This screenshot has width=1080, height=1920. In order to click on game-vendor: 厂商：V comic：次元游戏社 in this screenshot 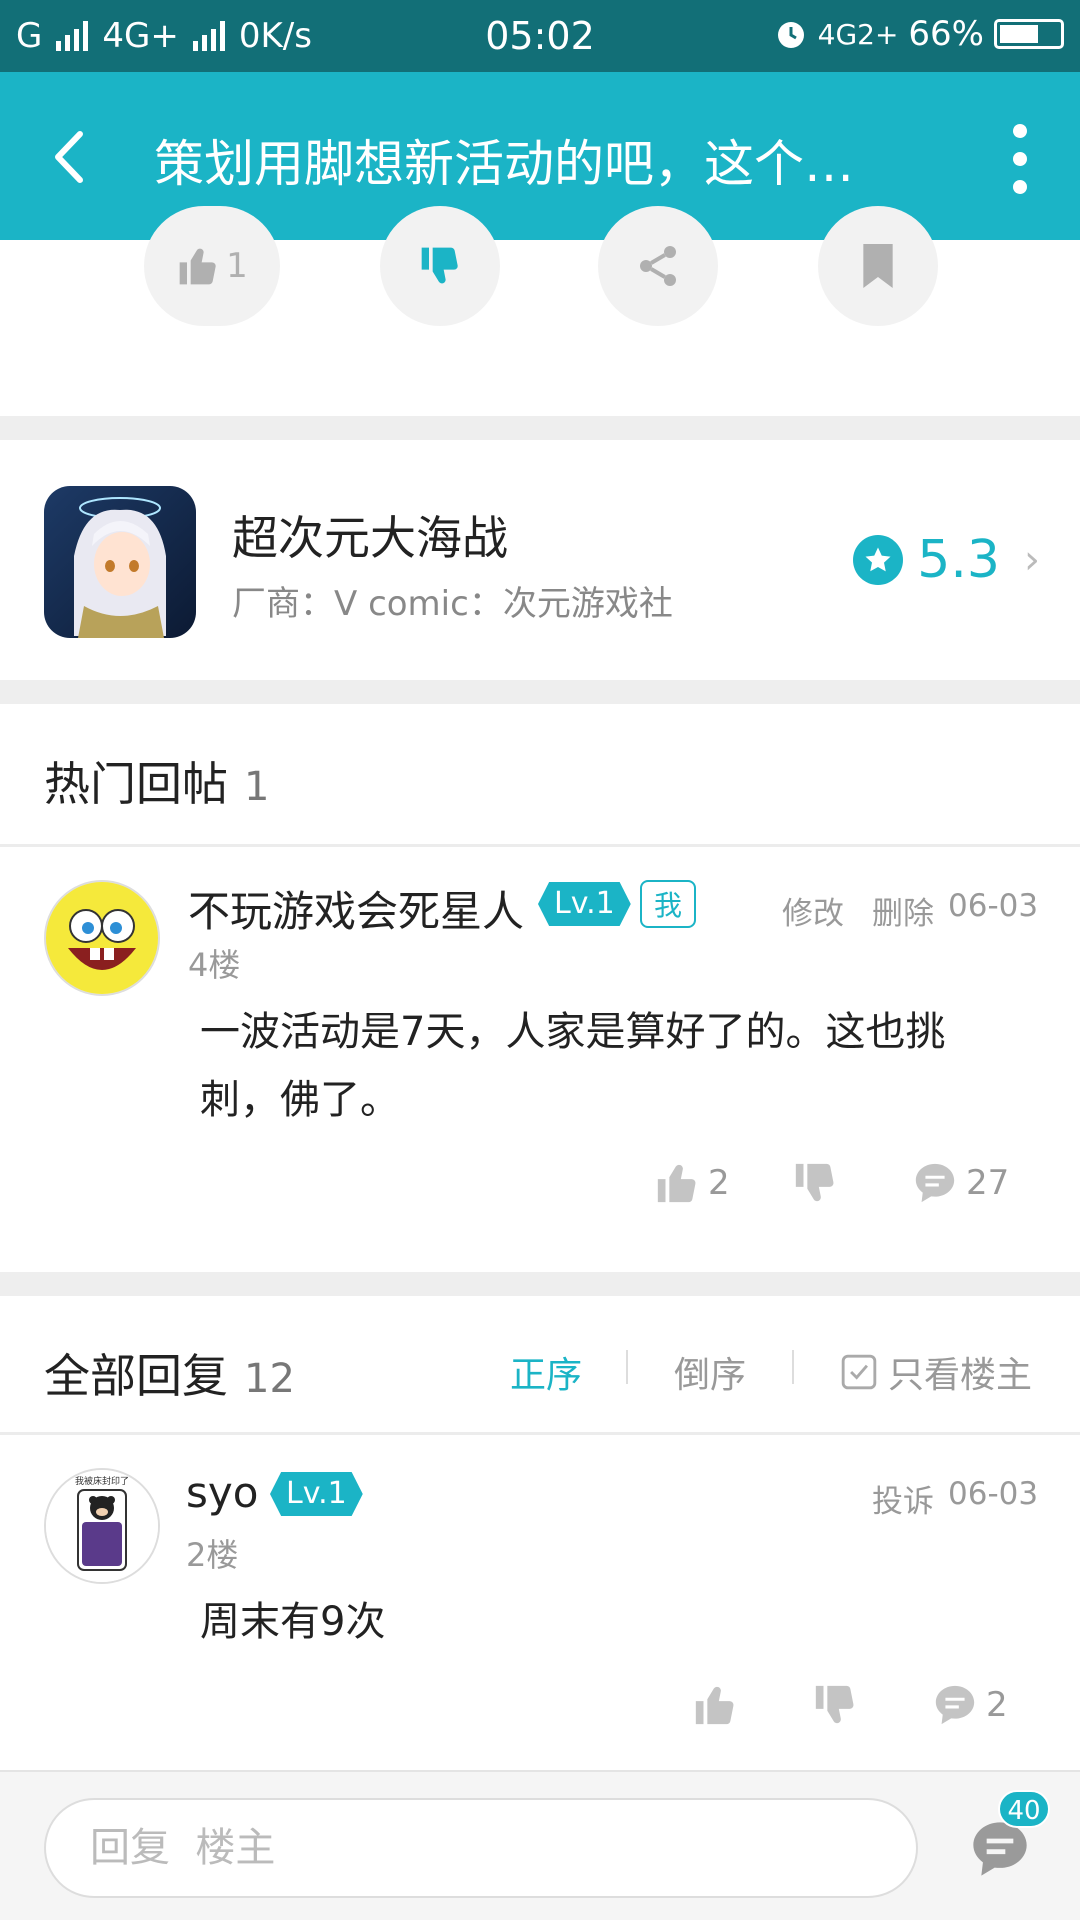, I will do `click(452, 604)`.